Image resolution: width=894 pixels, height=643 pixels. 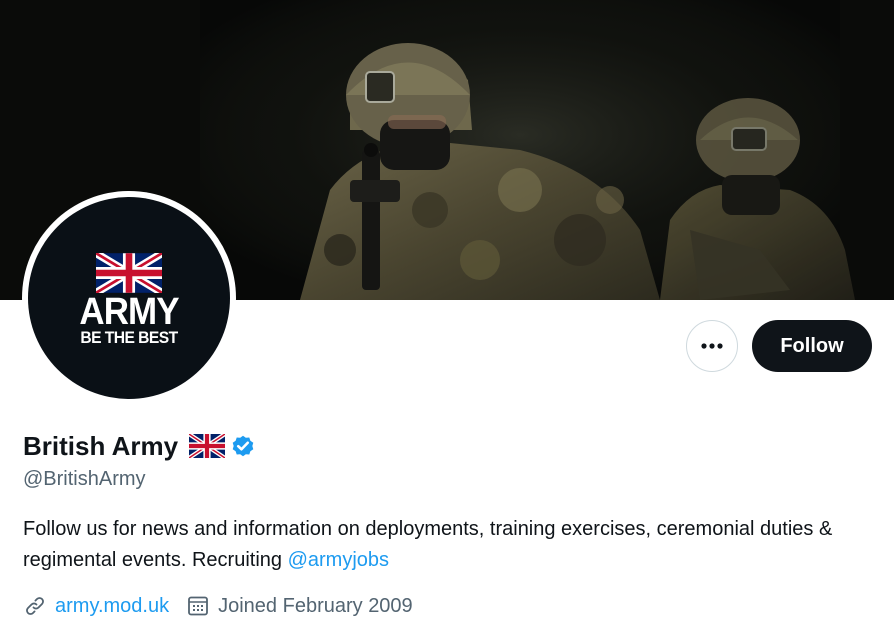 I want to click on avatar-wordmark: ARMY, so click(x=129, y=312).